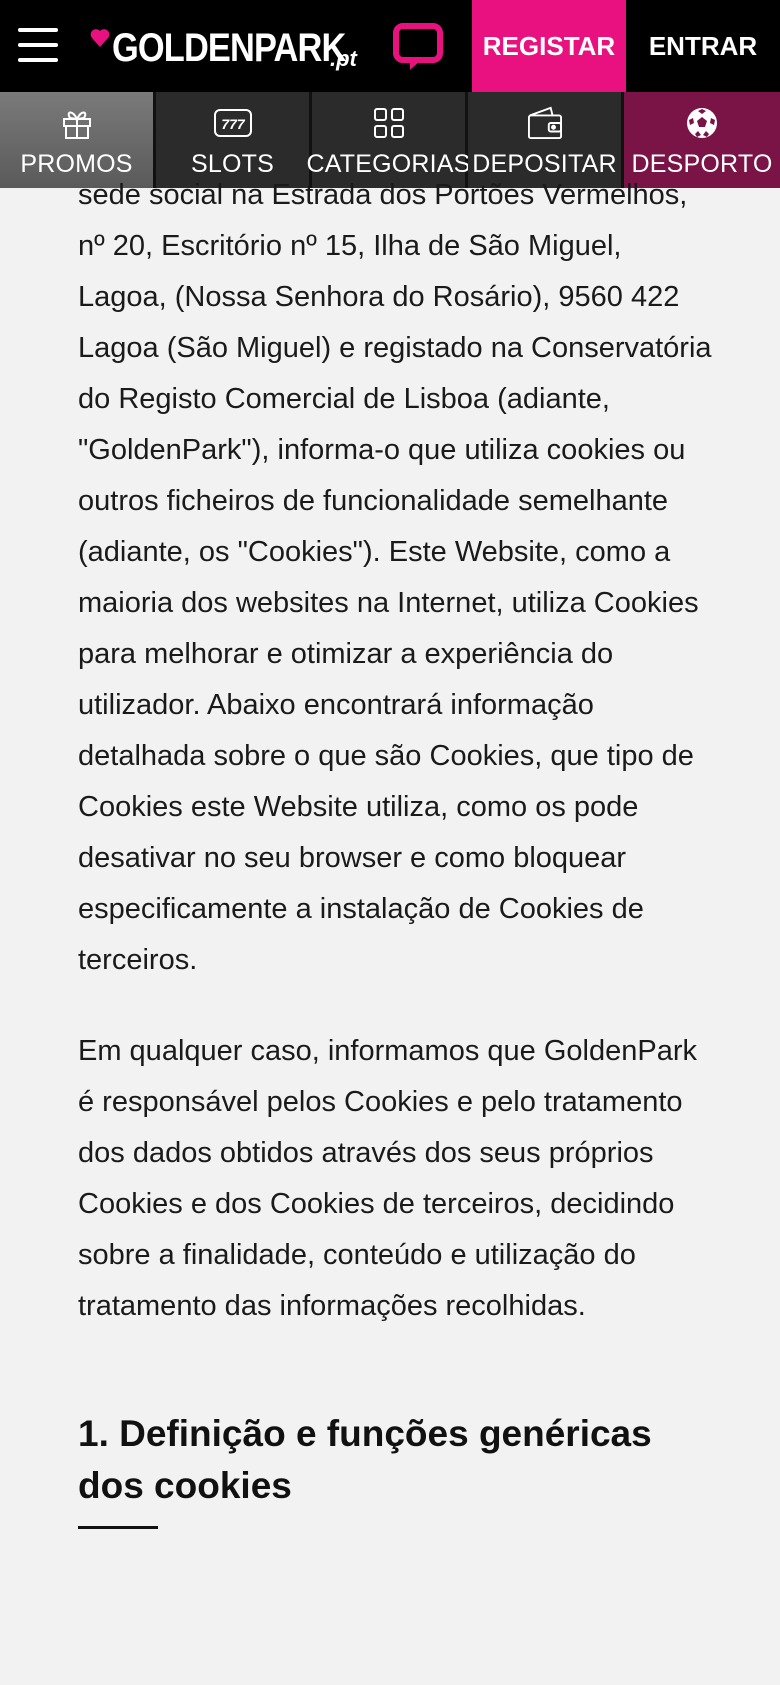 This screenshot has width=780, height=1685. I want to click on svg-text: 777, so click(233, 124).